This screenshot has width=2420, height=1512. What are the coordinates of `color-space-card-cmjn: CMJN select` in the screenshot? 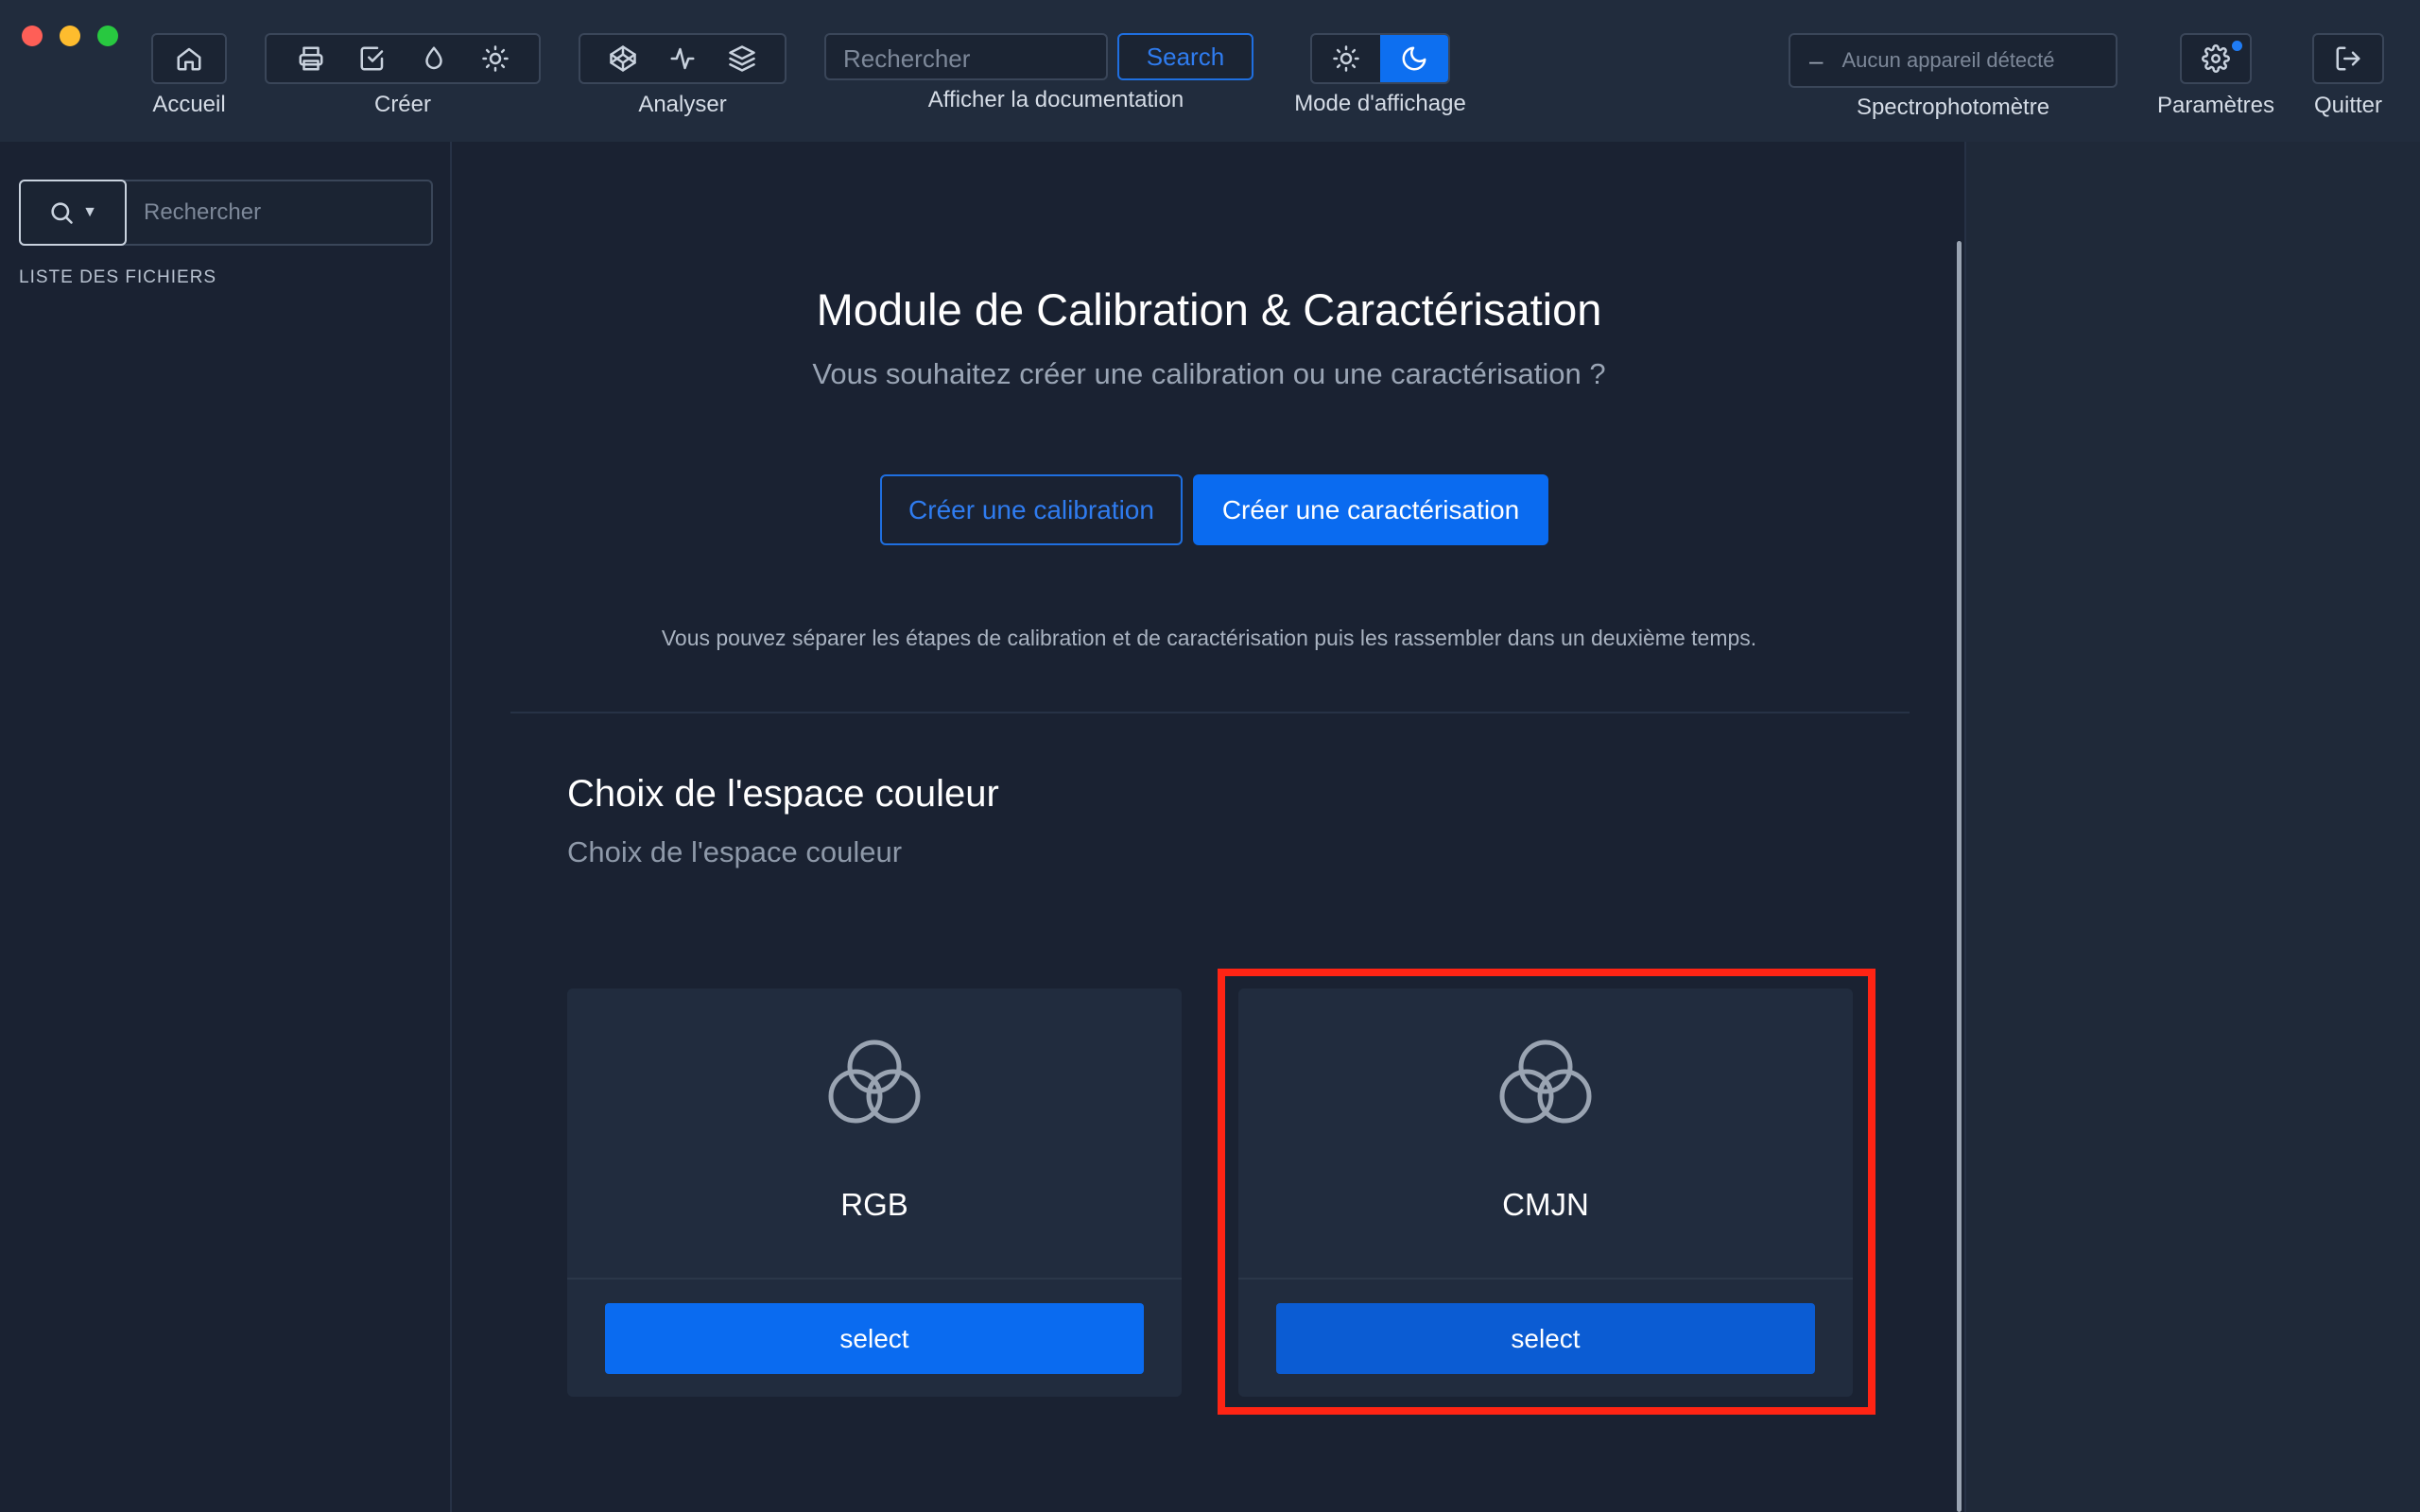 It's located at (1545, 1192).